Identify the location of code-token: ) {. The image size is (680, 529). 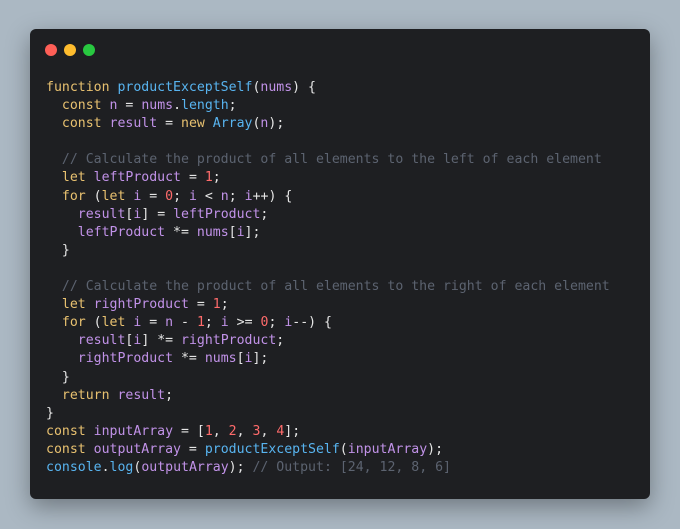
(304, 87).